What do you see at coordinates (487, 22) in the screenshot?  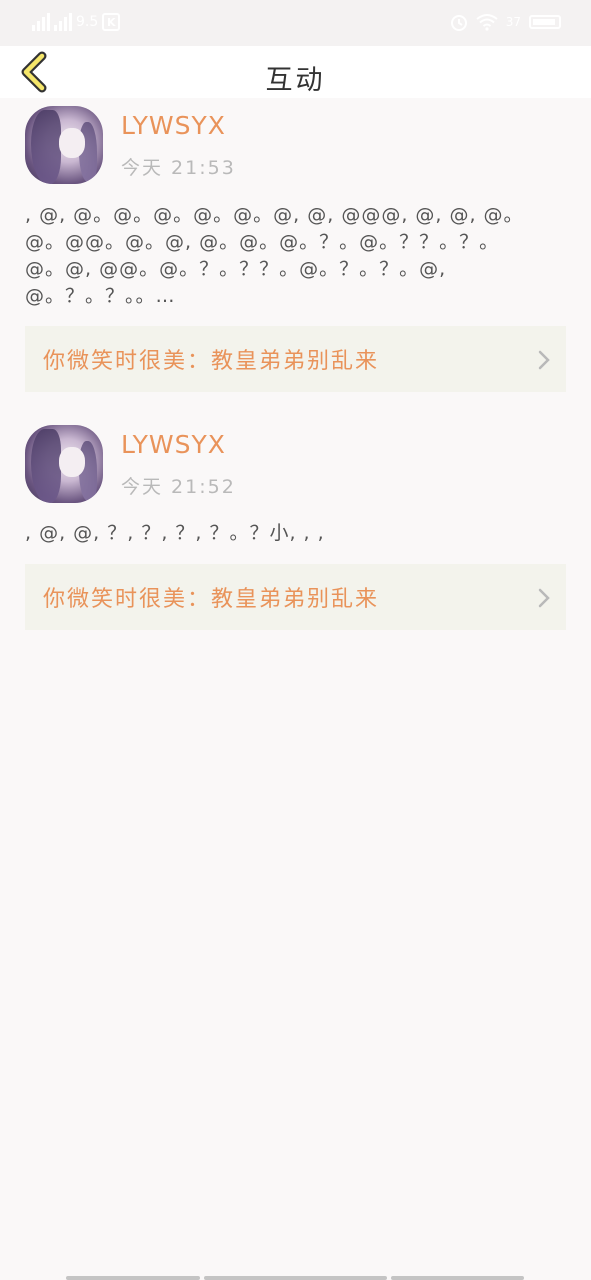 I see `wifi-icon` at bounding box center [487, 22].